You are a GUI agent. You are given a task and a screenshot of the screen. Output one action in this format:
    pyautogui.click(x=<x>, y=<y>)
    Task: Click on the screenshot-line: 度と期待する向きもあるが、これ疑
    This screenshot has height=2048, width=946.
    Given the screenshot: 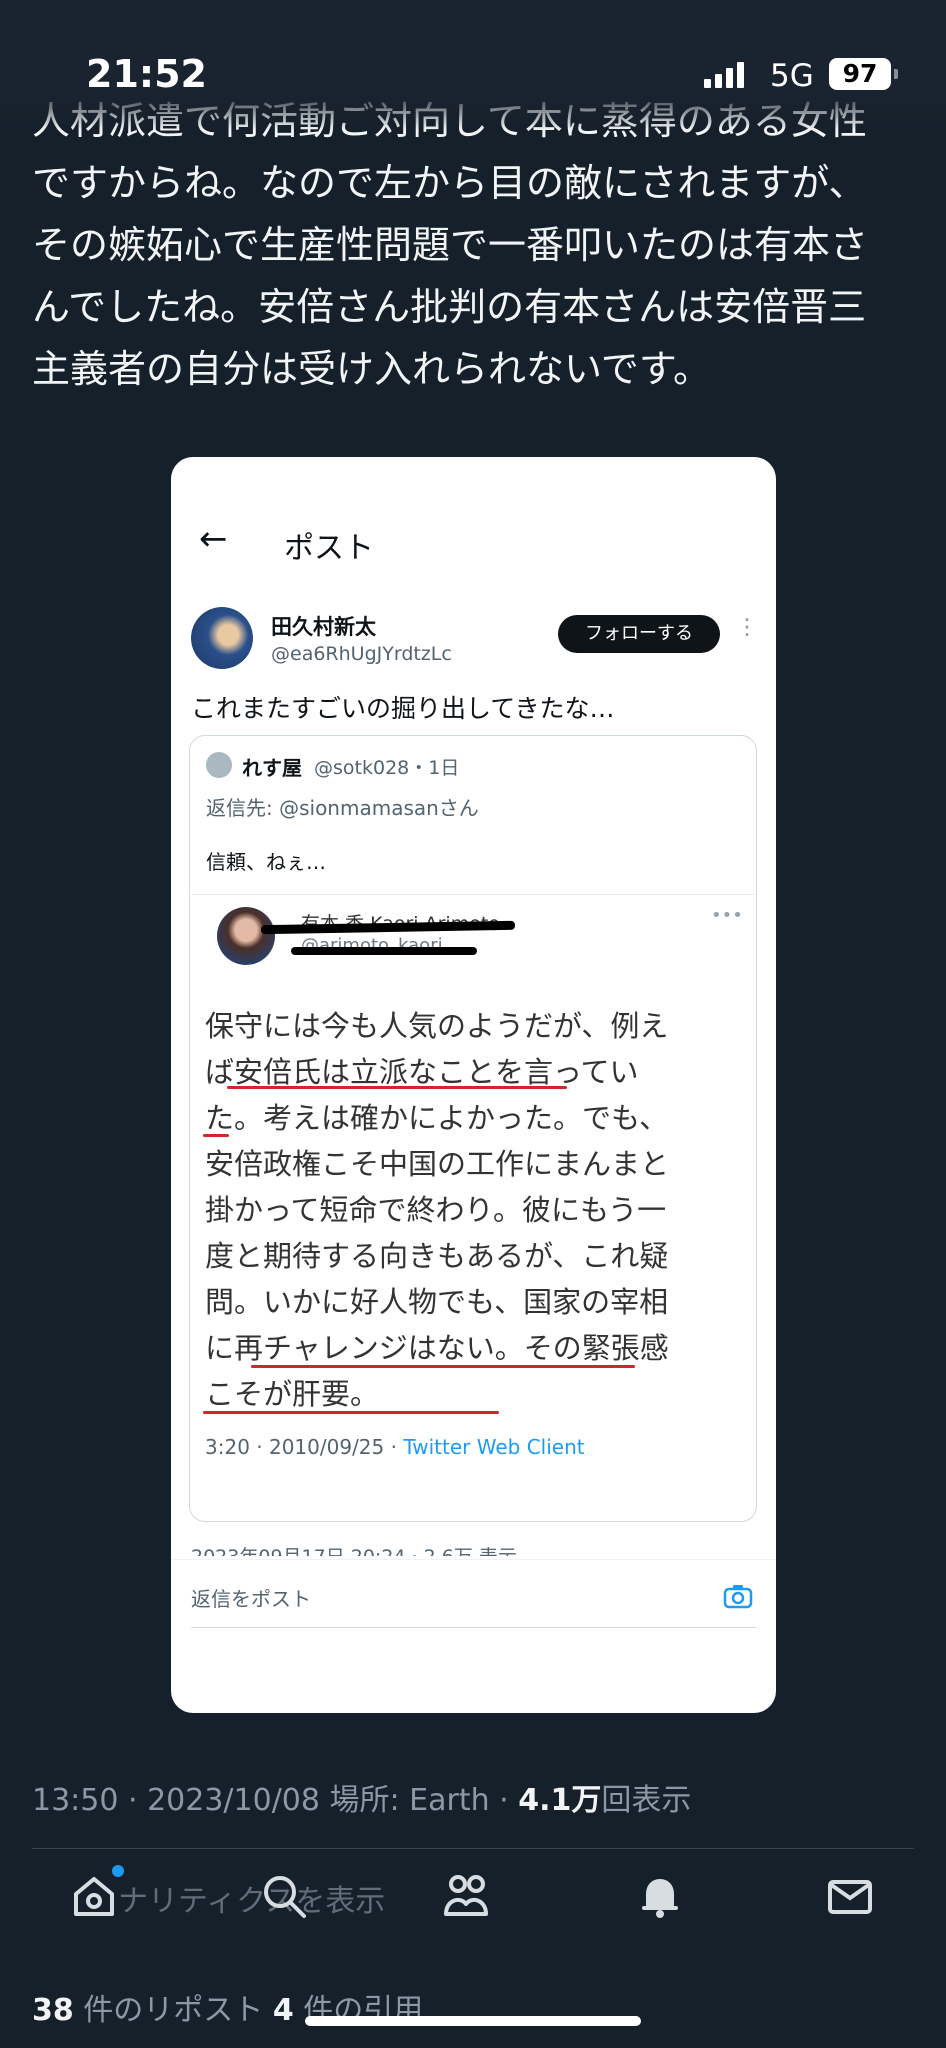 What is the action you would take?
    pyautogui.click(x=437, y=1256)
    